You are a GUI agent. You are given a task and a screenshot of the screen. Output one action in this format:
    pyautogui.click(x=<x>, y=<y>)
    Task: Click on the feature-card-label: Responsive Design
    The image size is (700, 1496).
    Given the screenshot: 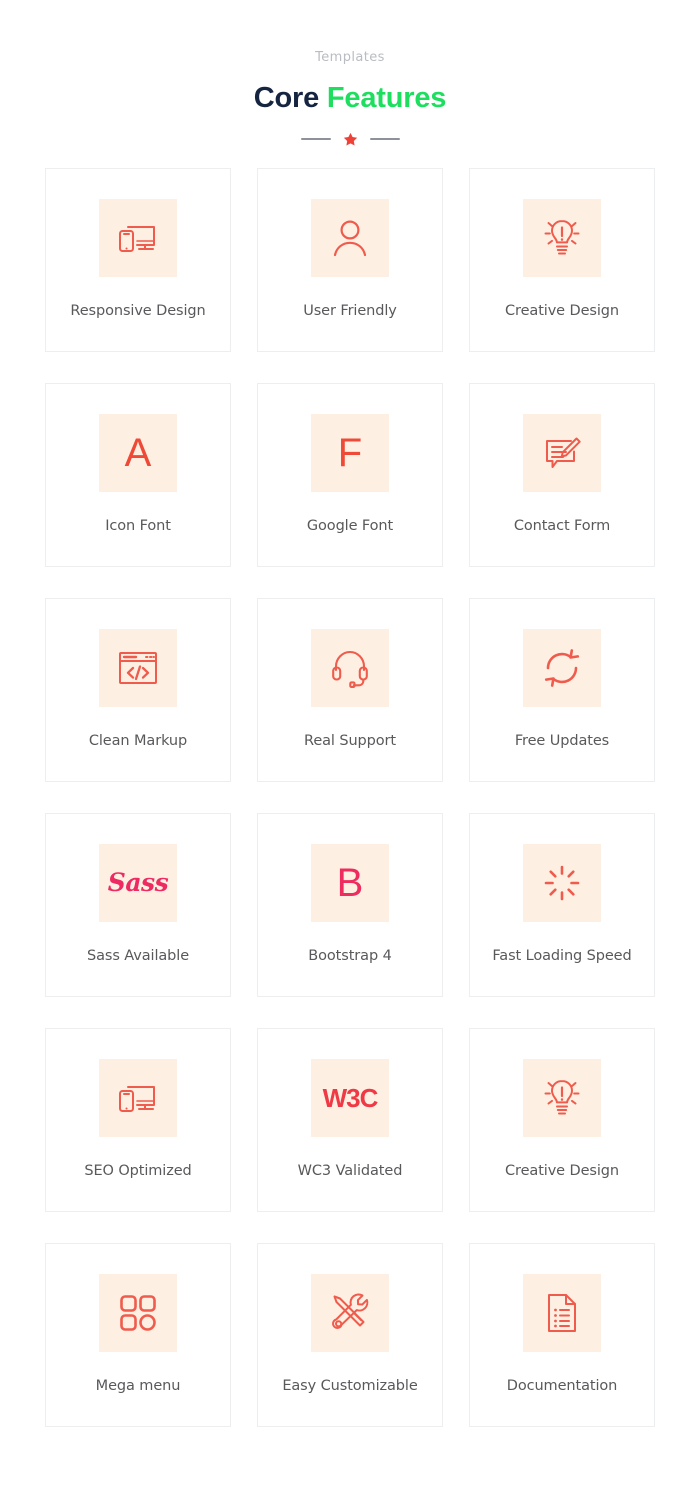 What is the action you would take?
    pyautogui.click(x=138, y=311)
    